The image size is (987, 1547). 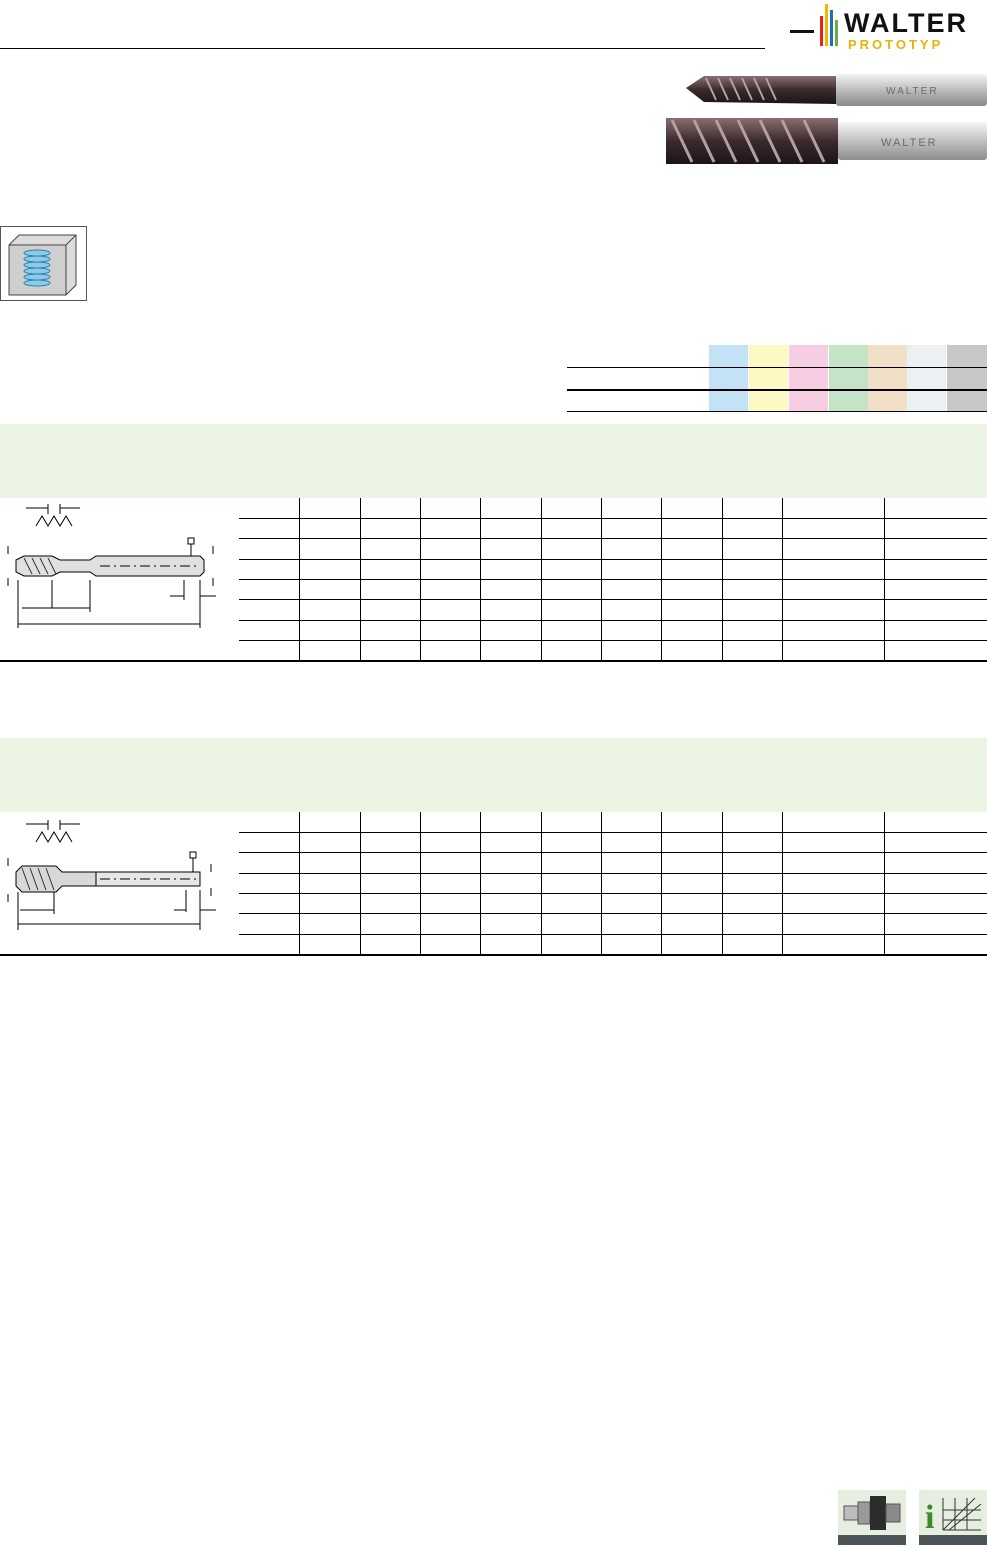 I want to click on material-col-m, so click(x=768, y=378).